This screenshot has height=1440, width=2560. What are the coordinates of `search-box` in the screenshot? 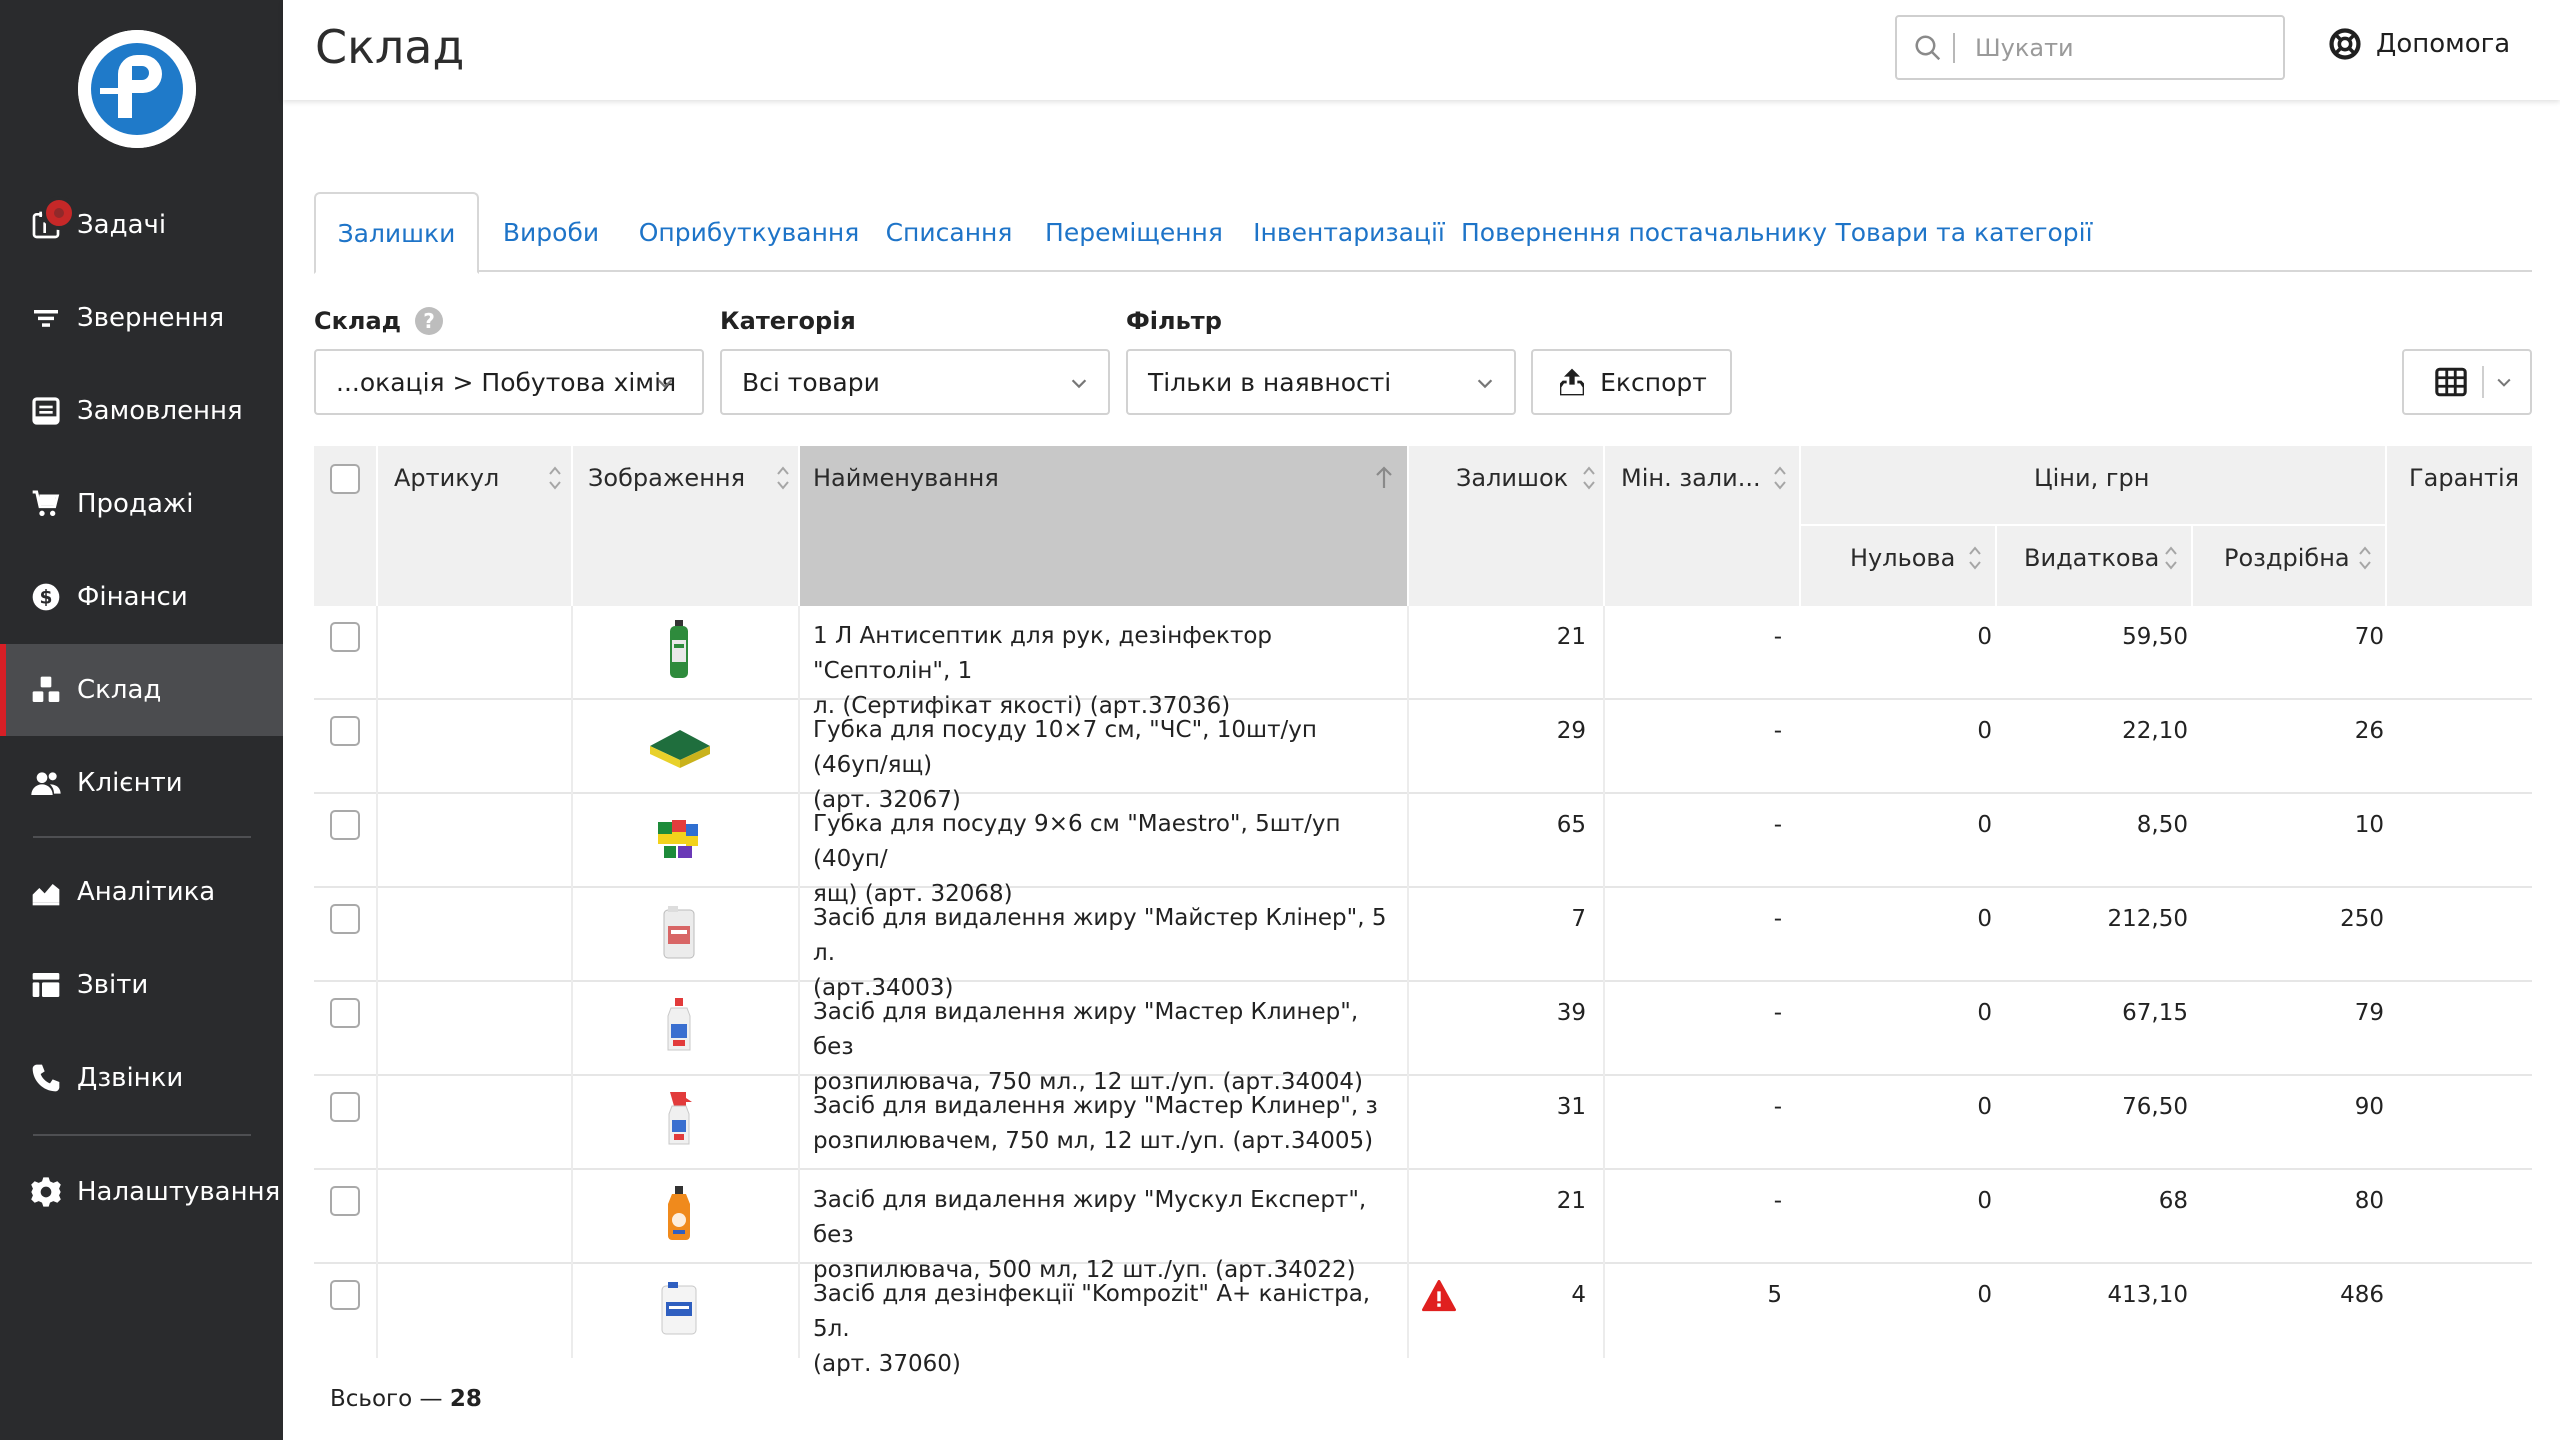 It's located at (2090, 47).